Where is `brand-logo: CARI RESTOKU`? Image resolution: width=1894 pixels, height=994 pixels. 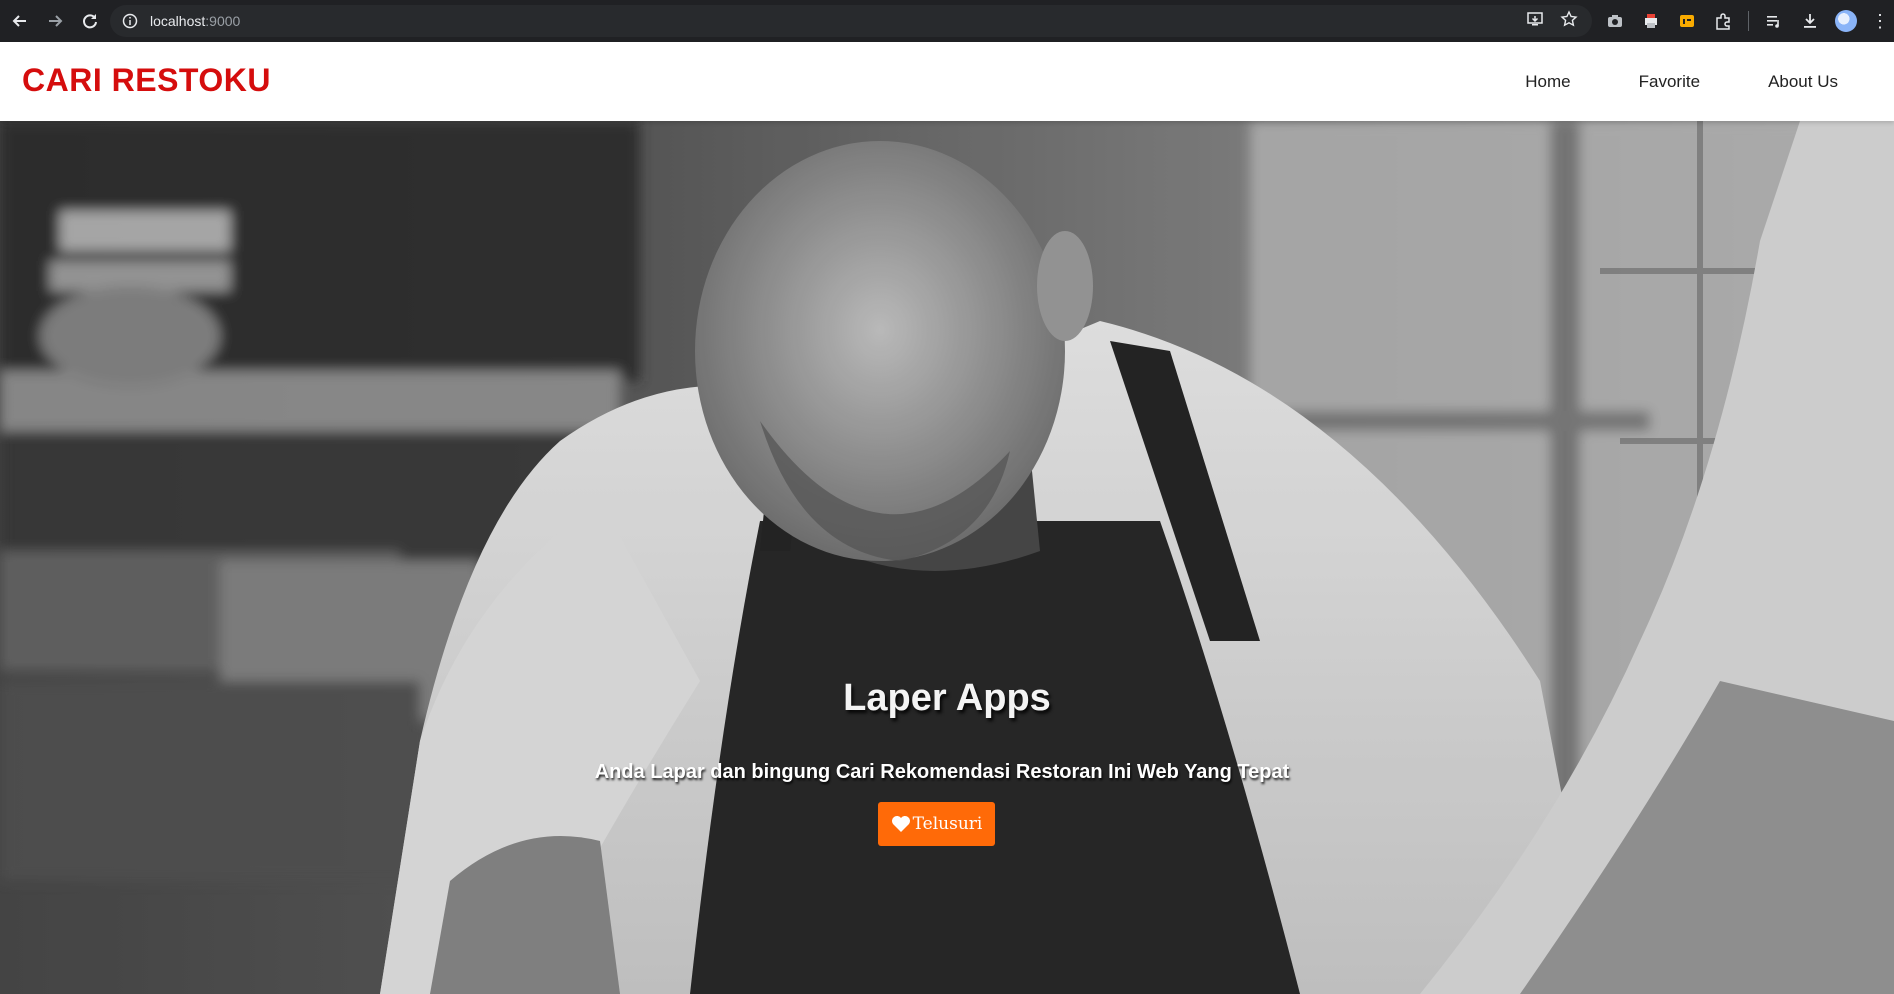
brand-logo: CARI RESTOKU is located at coordinates (146, 80).